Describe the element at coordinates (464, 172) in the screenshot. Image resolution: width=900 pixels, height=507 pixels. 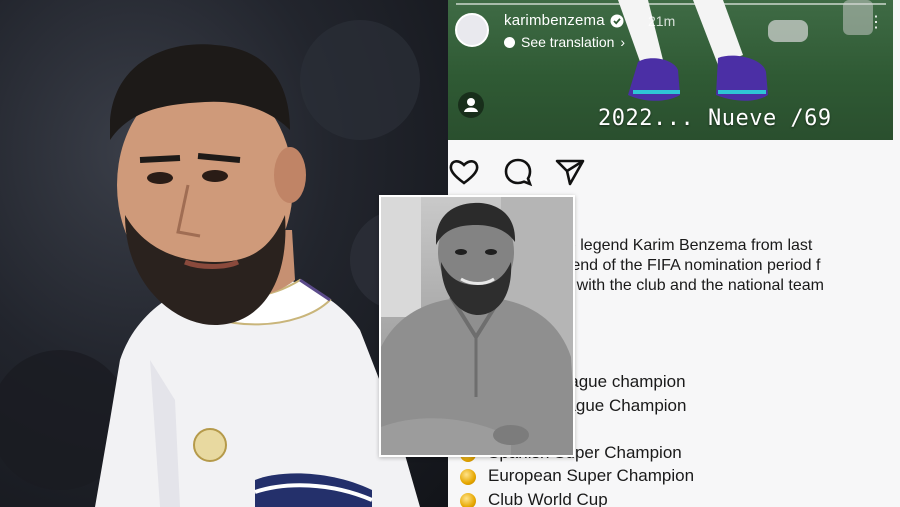
I see `heart-icon` at that location.